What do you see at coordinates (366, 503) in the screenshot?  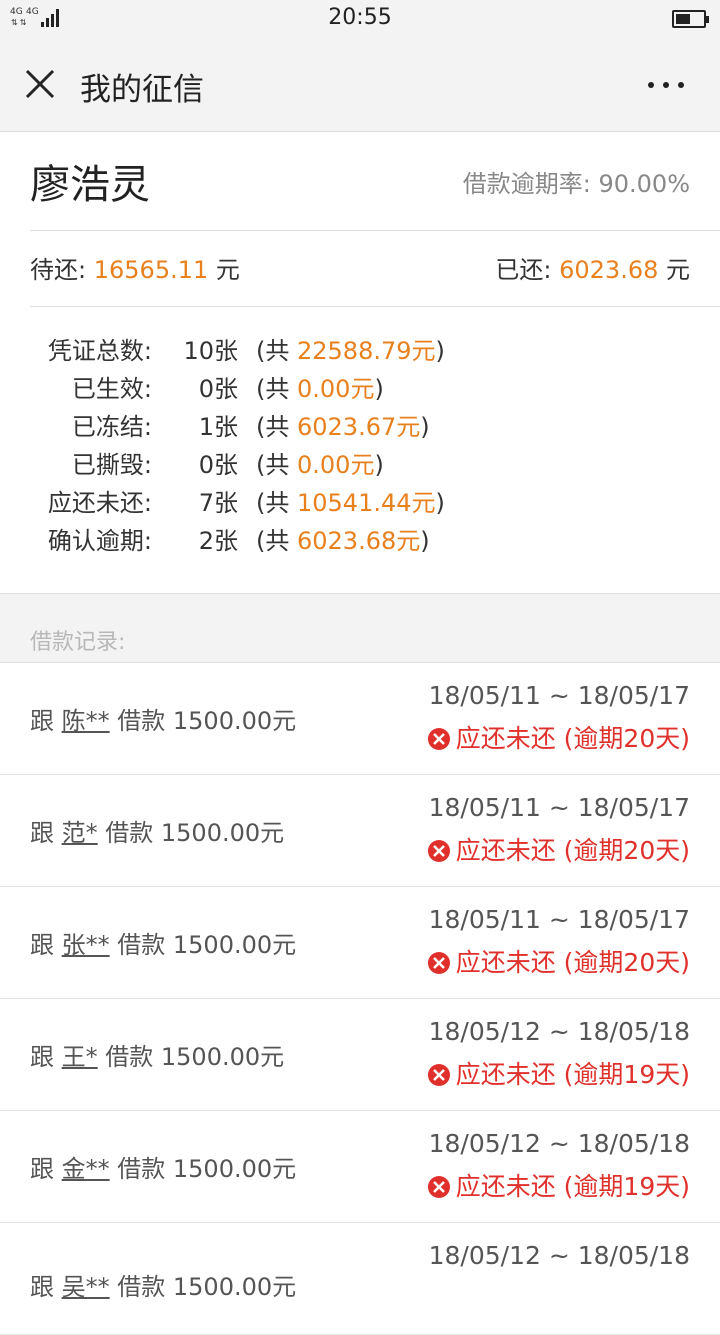 I see `stat-amount: 10541.44元` at bounding box center [366, 503].